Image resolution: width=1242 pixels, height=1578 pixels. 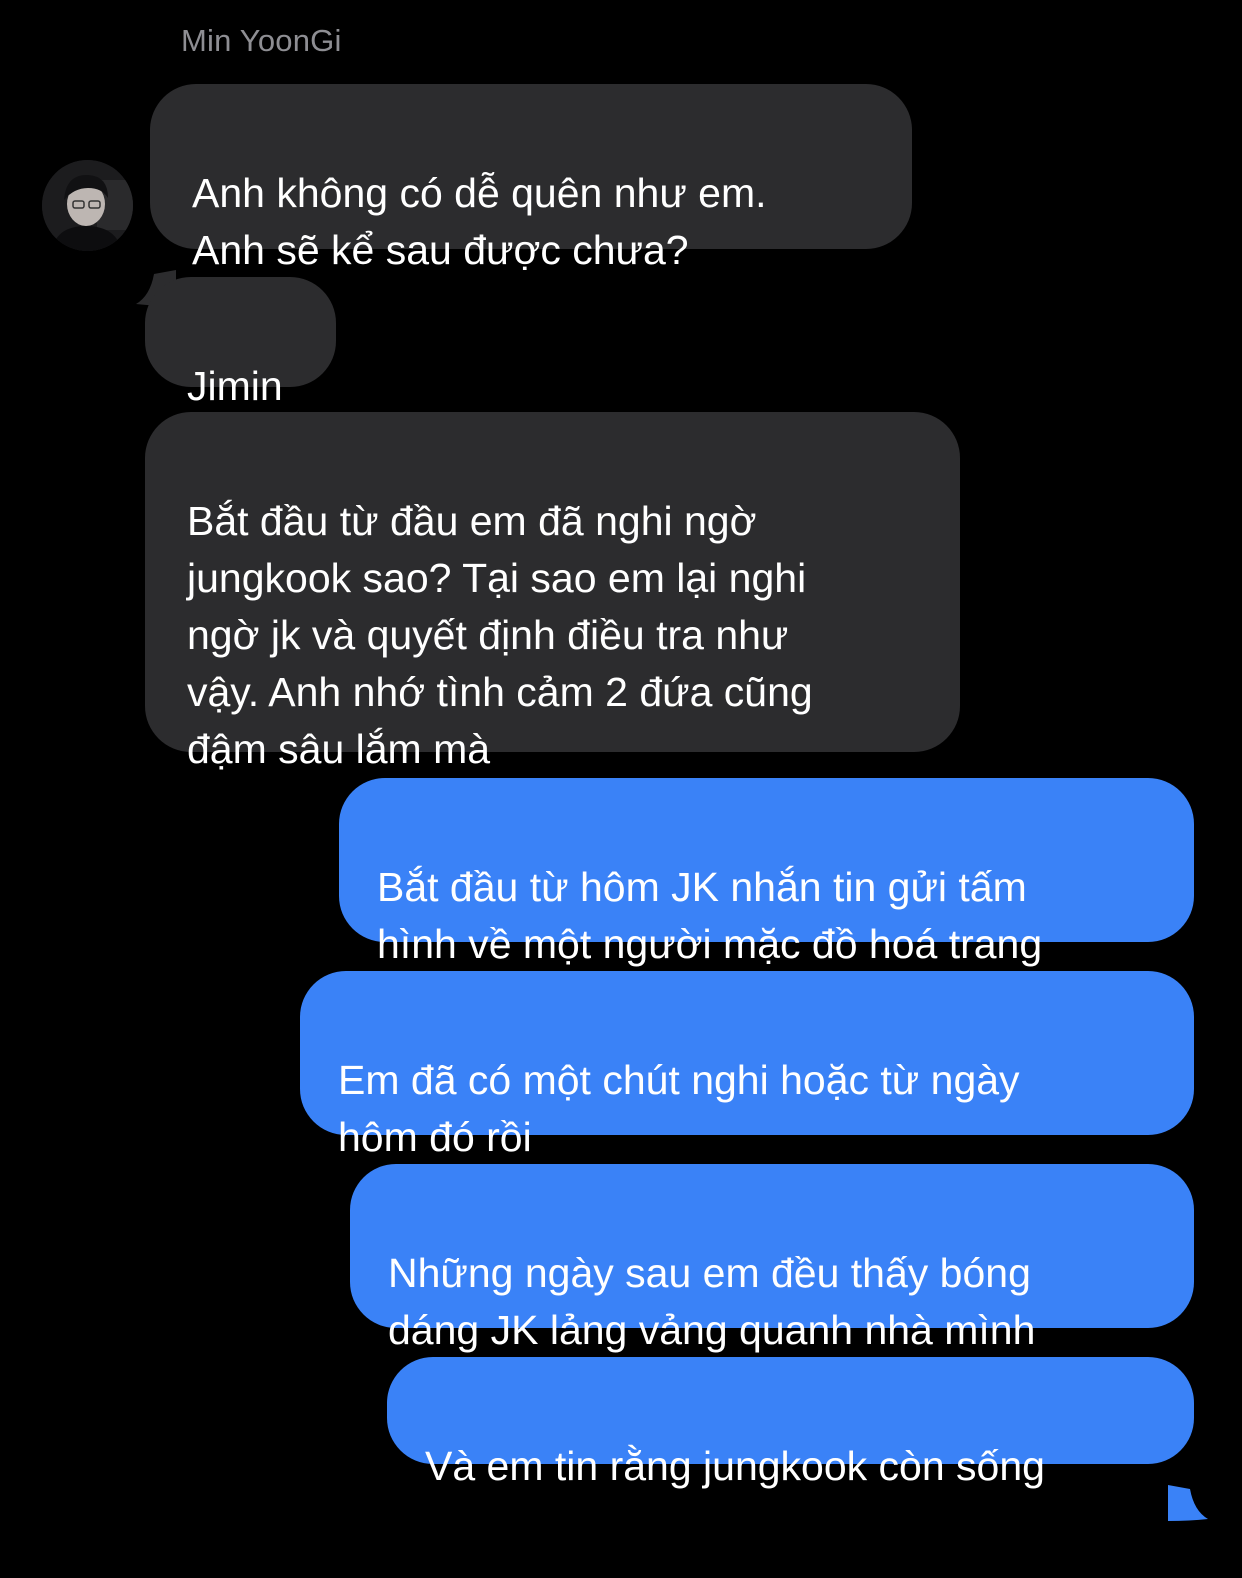 What do you see at coordinates (735, 1466) in the screenshot?
I see `message-text: Và em tin rằng jungkook còn sống` at bounding box center [735, 1466].